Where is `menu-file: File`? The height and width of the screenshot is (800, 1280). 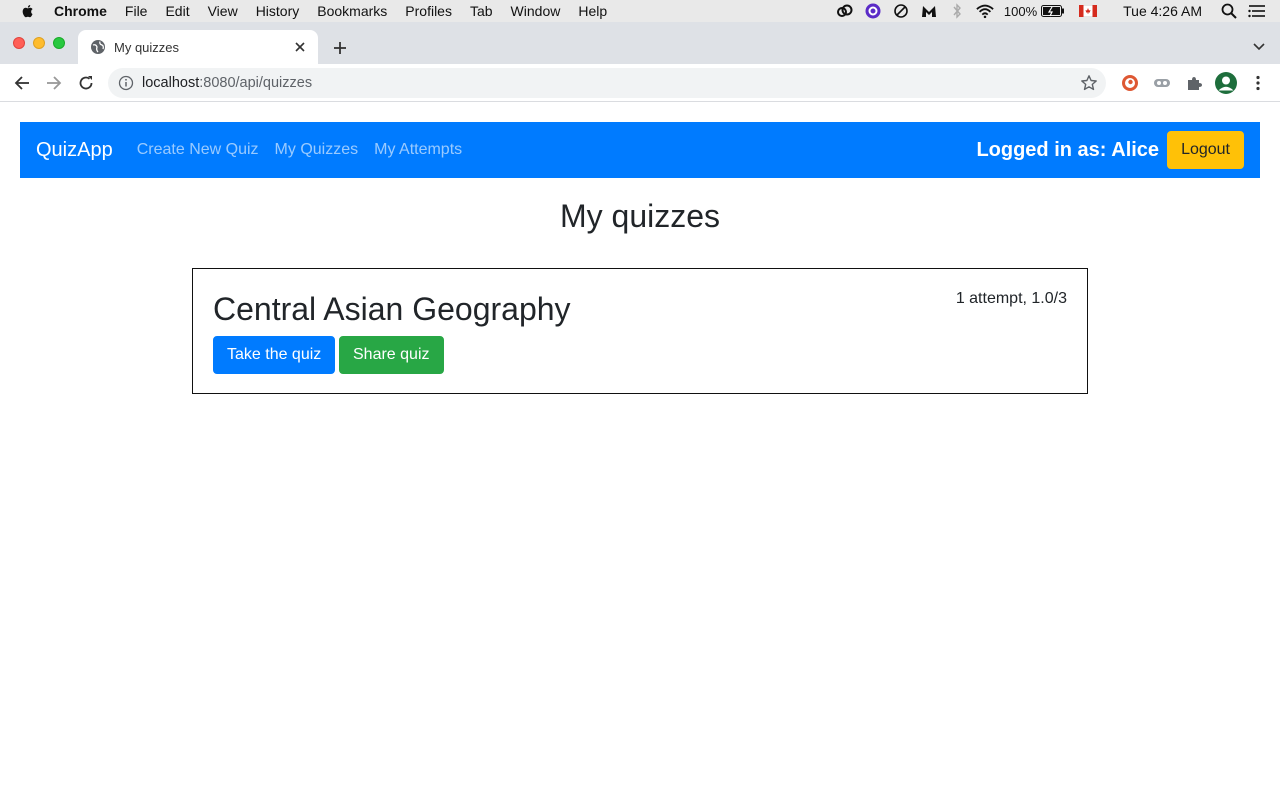
menu-file: File is located at coordinates (136, 11).